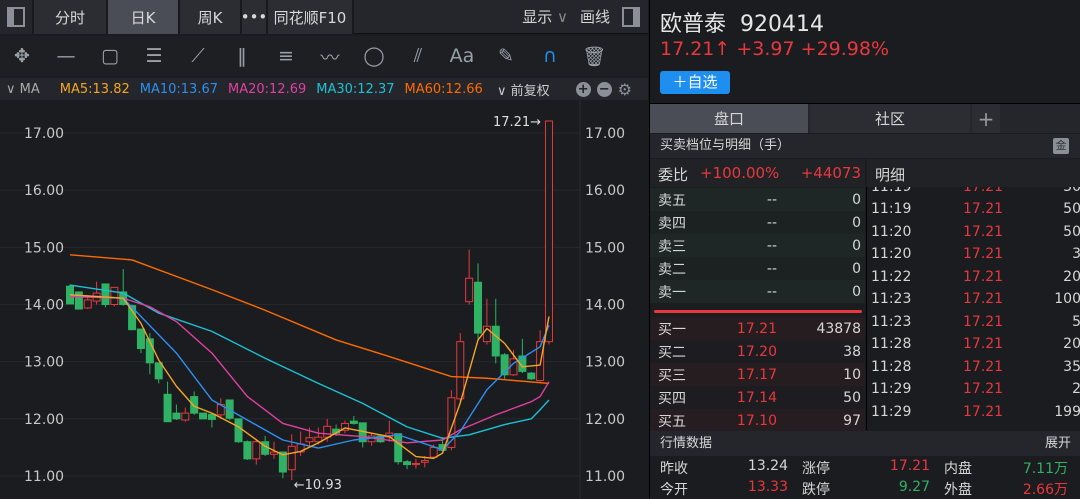 This screenshot has height=499, width=1080. Describe the element at coordinates (782, 24) in the screenshot. I see `stock-code: 920414` at that location.